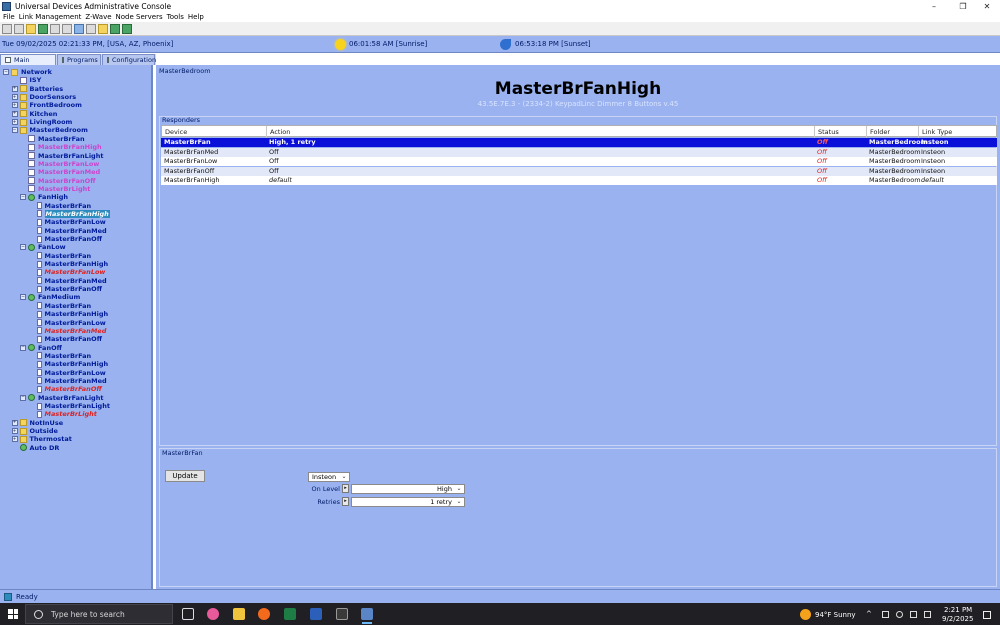 This screenshot has height=625, width=1000. What do you see at coordinates (44, 197) in the screenshot?
I see `tree-item: − FanHigh` at bounding box center [44, 197].